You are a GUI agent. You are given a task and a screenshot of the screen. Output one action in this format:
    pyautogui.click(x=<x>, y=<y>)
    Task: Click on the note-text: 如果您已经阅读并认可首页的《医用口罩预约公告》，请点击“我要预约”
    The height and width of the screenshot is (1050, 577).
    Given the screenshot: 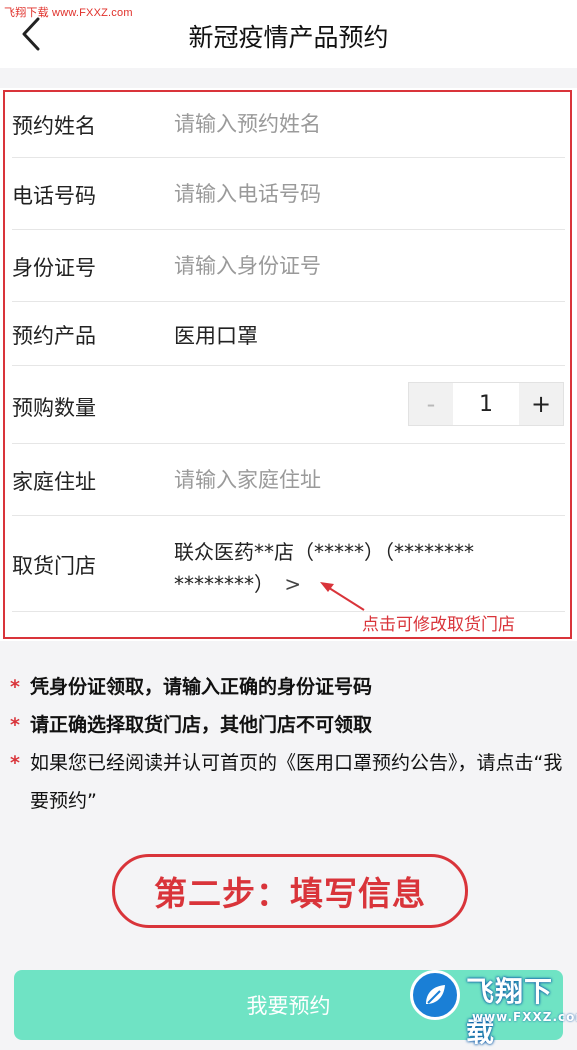 What is the action you would take?
    pyautogui.click(x=296, y=782)
    